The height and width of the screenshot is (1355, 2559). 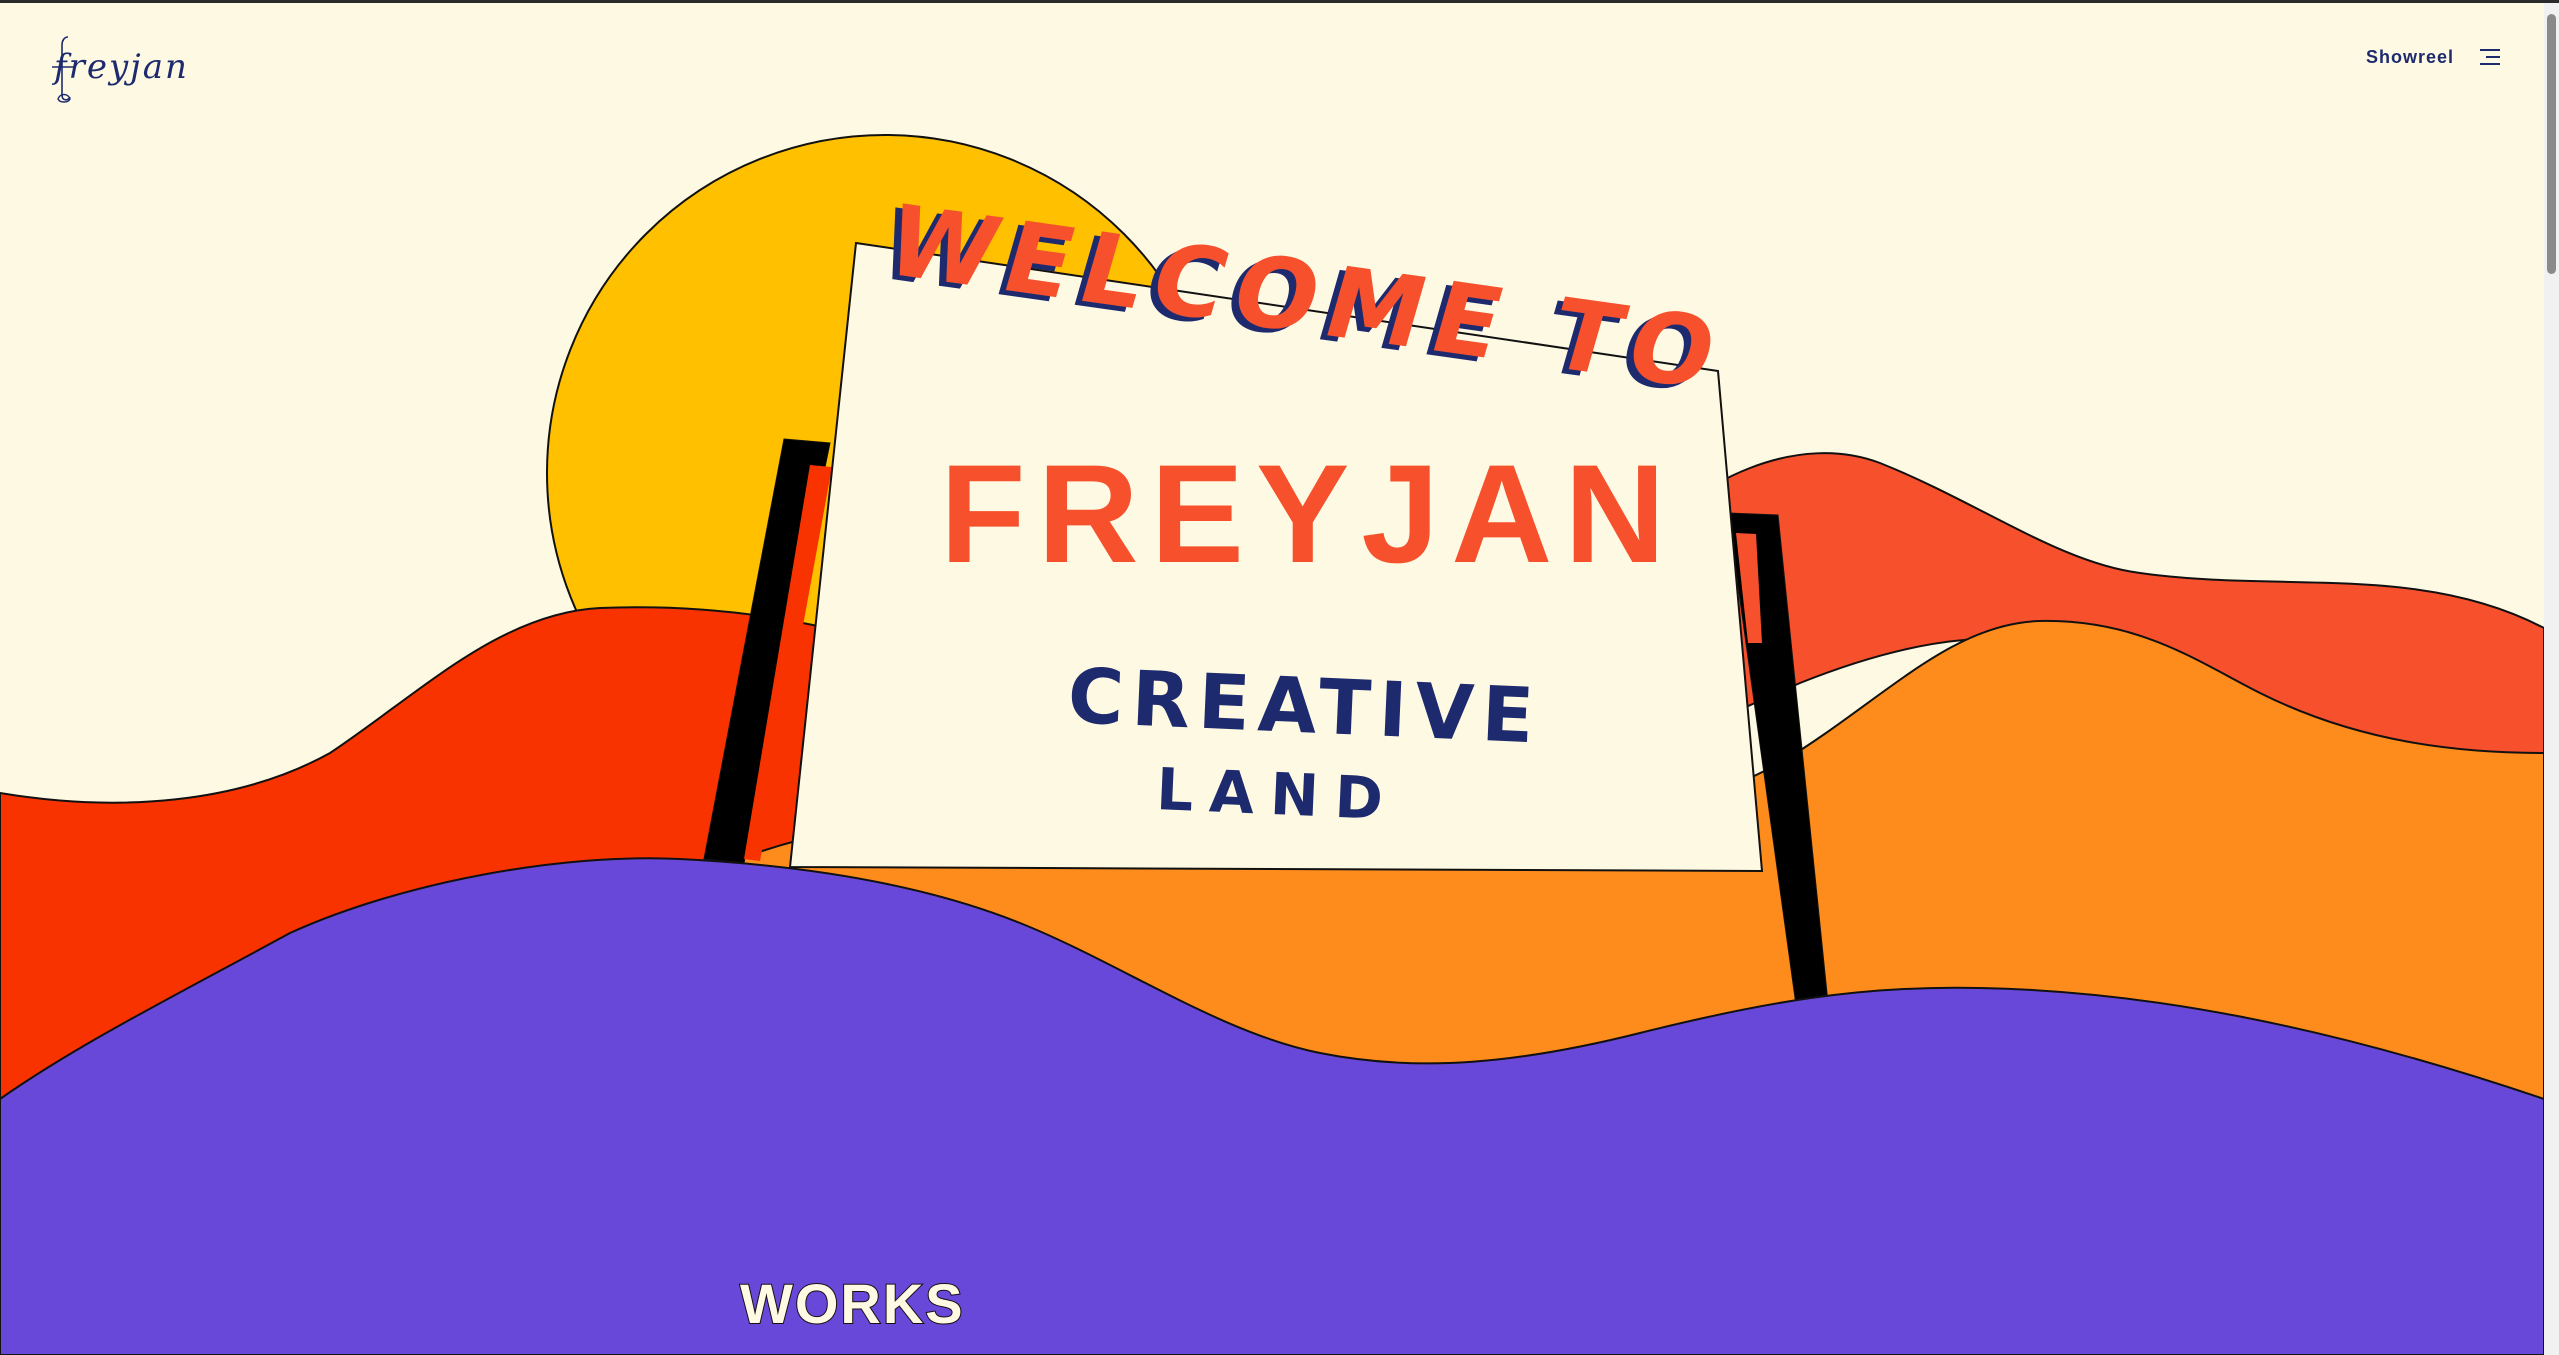 I want to click on brand-title: FREYJAN, so click(x=1309, y=513).